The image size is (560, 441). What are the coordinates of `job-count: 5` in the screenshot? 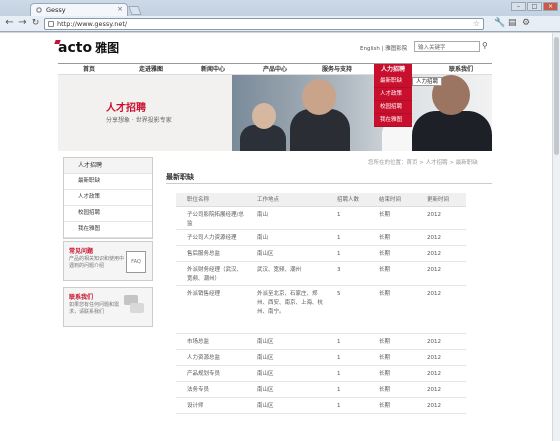 It's located at (347, 309).